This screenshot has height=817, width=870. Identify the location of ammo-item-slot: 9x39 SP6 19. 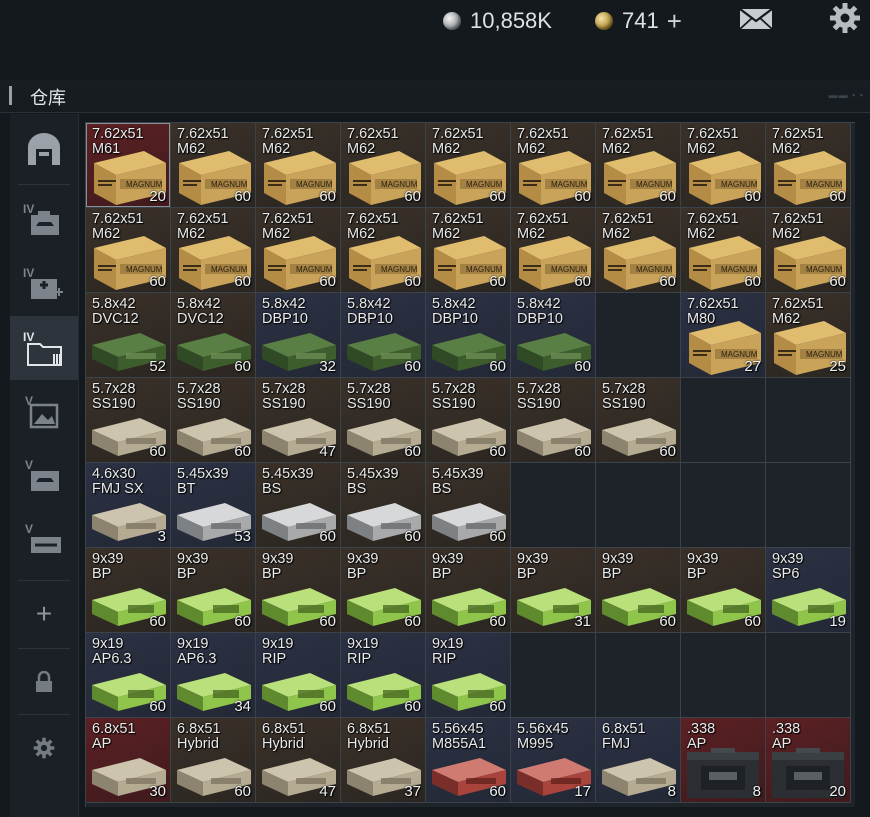
(808, 590).